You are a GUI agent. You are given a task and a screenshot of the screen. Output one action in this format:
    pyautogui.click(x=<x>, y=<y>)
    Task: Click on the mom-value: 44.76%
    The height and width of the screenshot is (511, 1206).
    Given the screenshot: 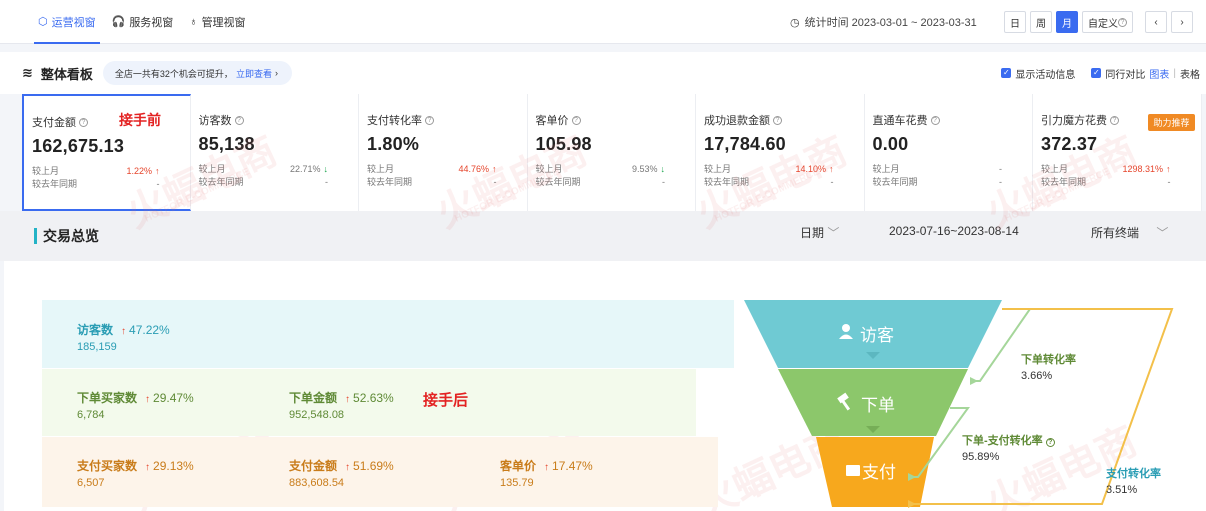 What is the action you would take?
    pyautogui.click(x=473, y=169)
    